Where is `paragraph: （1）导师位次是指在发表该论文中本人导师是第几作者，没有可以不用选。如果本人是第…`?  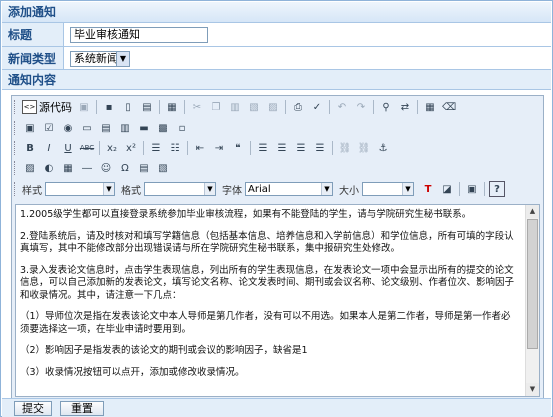
paragraph: （1）导师位次是指在发表该论文中本人导师是第几作者，没有可以不用选。如果本人是第… is located at coordinates (265, 323).